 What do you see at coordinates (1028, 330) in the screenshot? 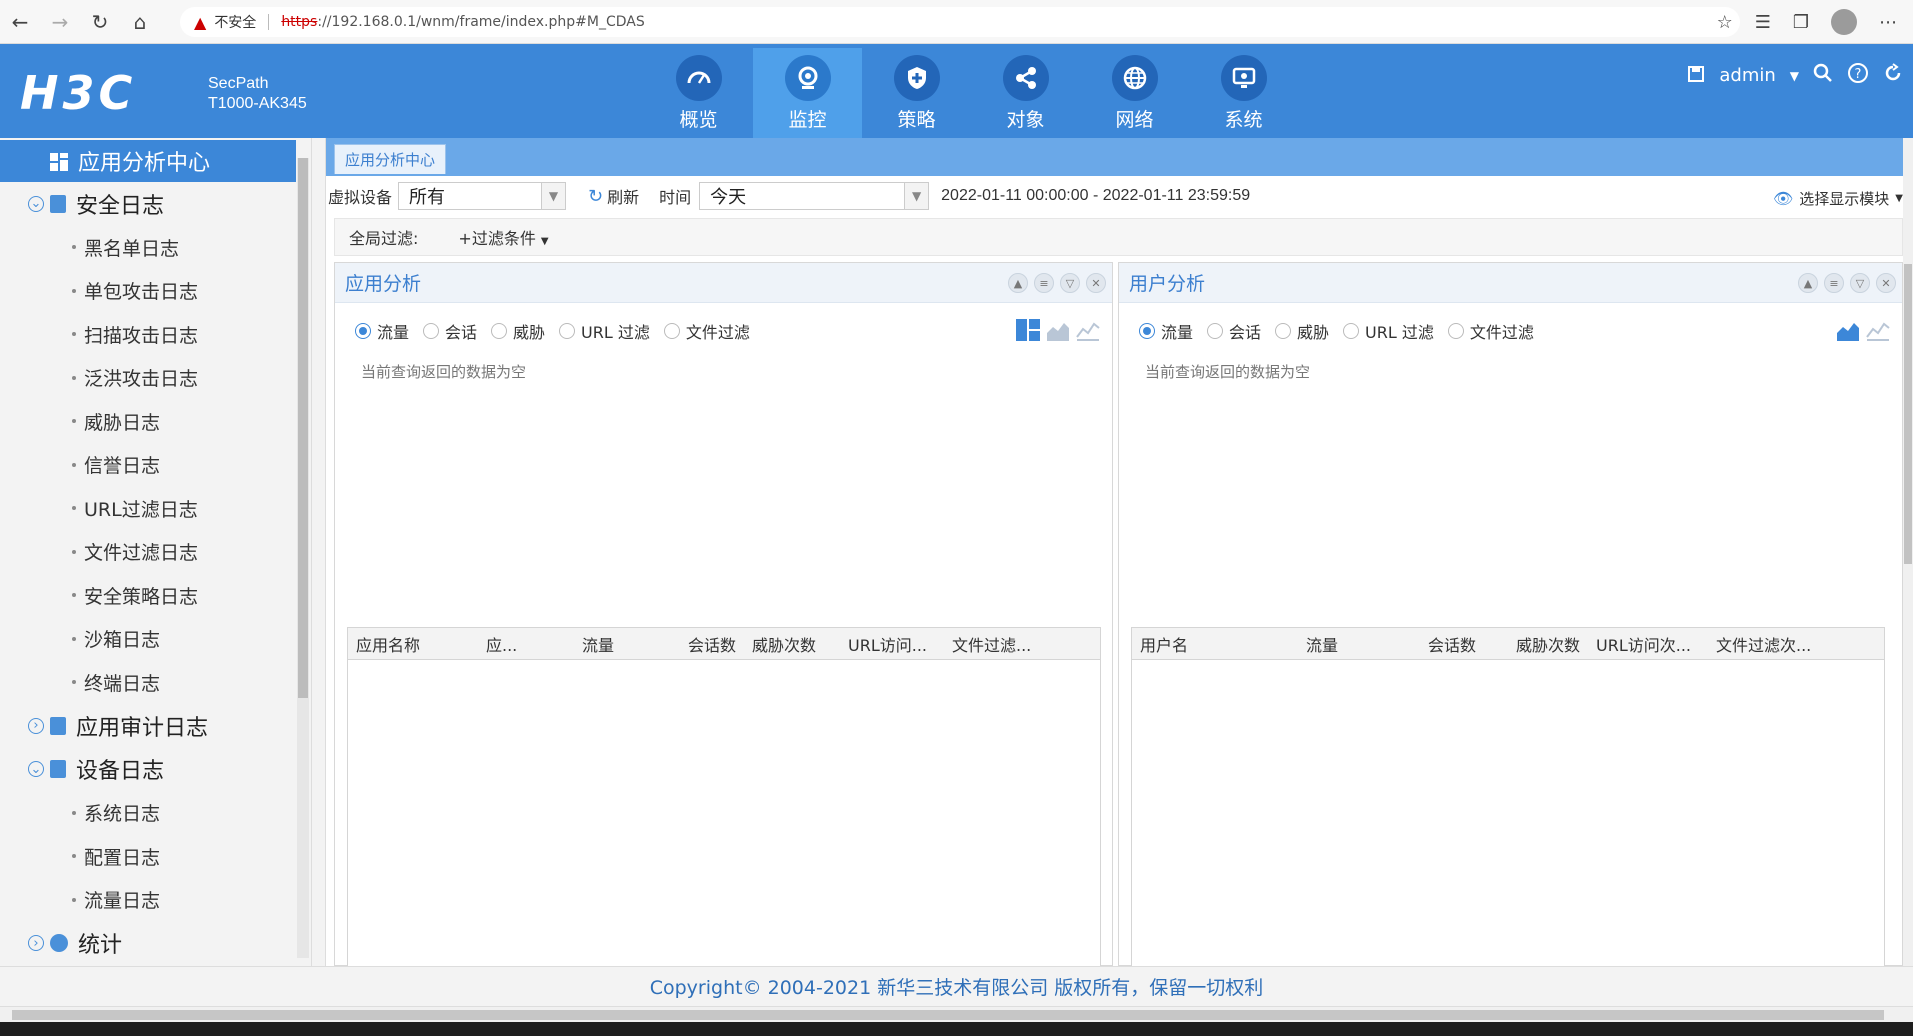
I see `treemap-icon` at bounding box center [1028, 330].